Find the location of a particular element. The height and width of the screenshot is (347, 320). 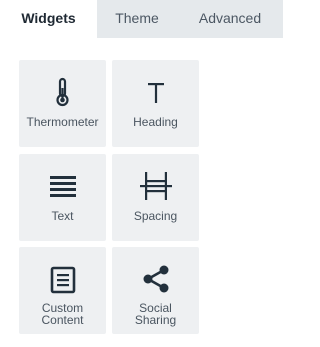

tab-widgets: Widgets is located at coordinates (48, 19).